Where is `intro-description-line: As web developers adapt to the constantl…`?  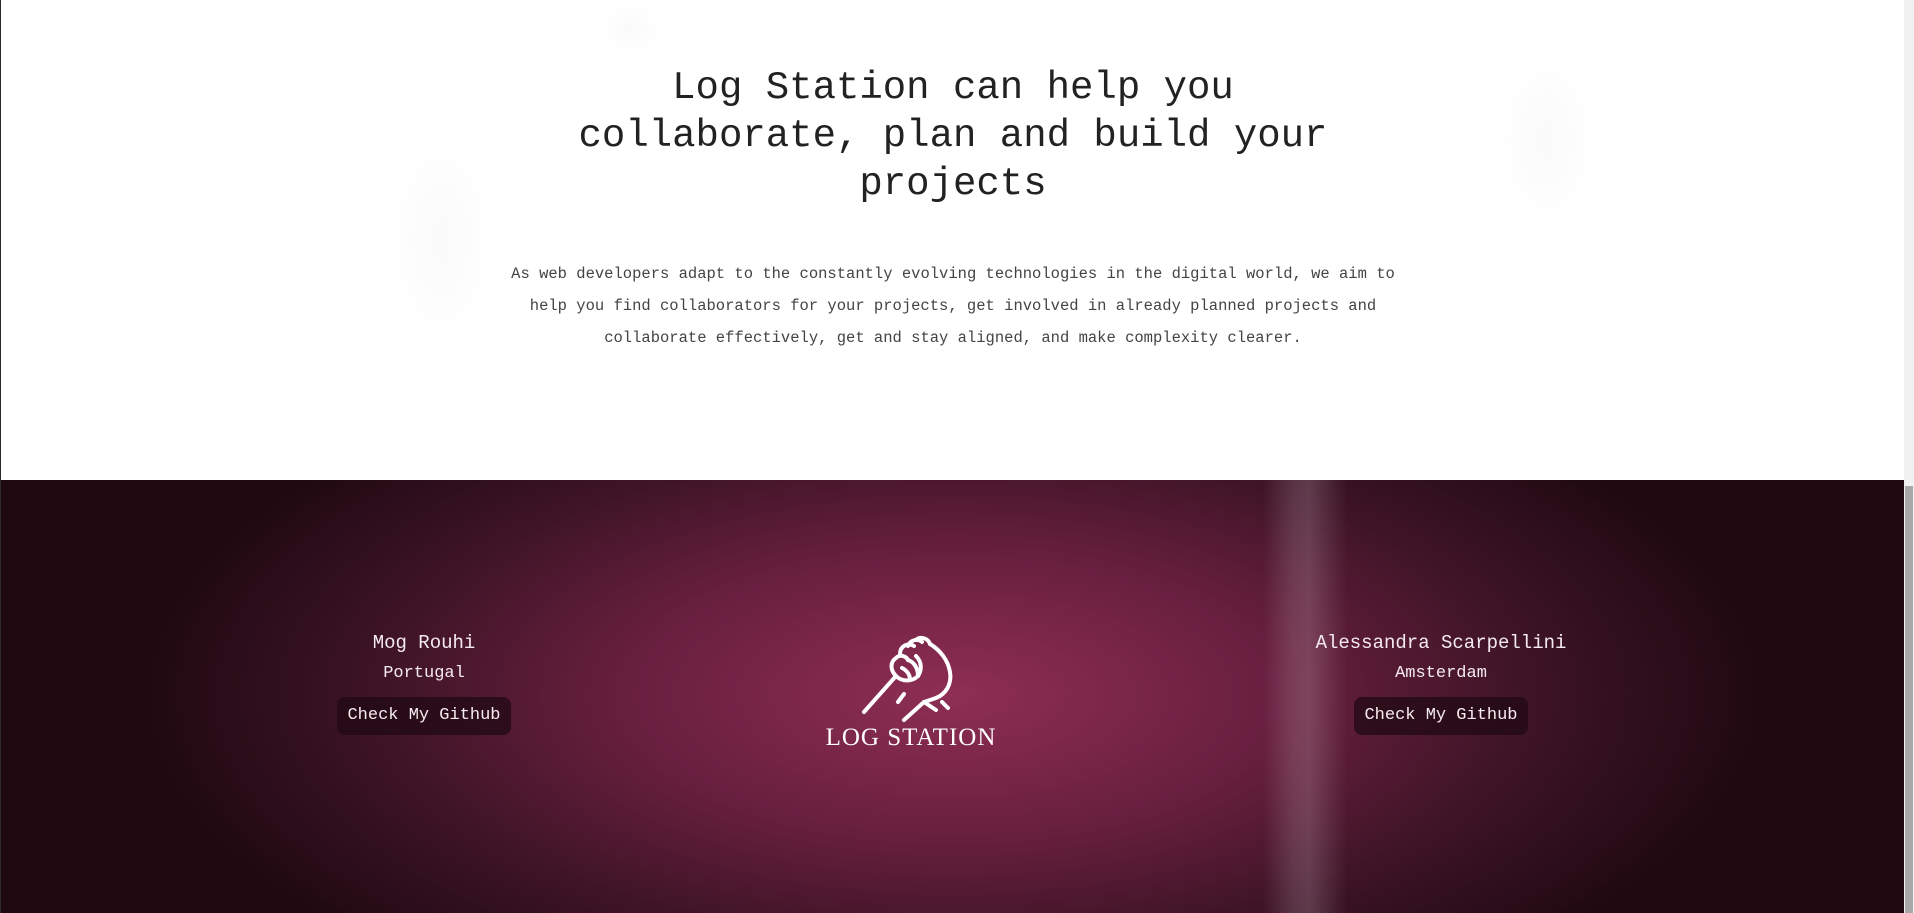
intro-description-line: As web developers adapt to the constantl… is located at coordinates (953, 274).